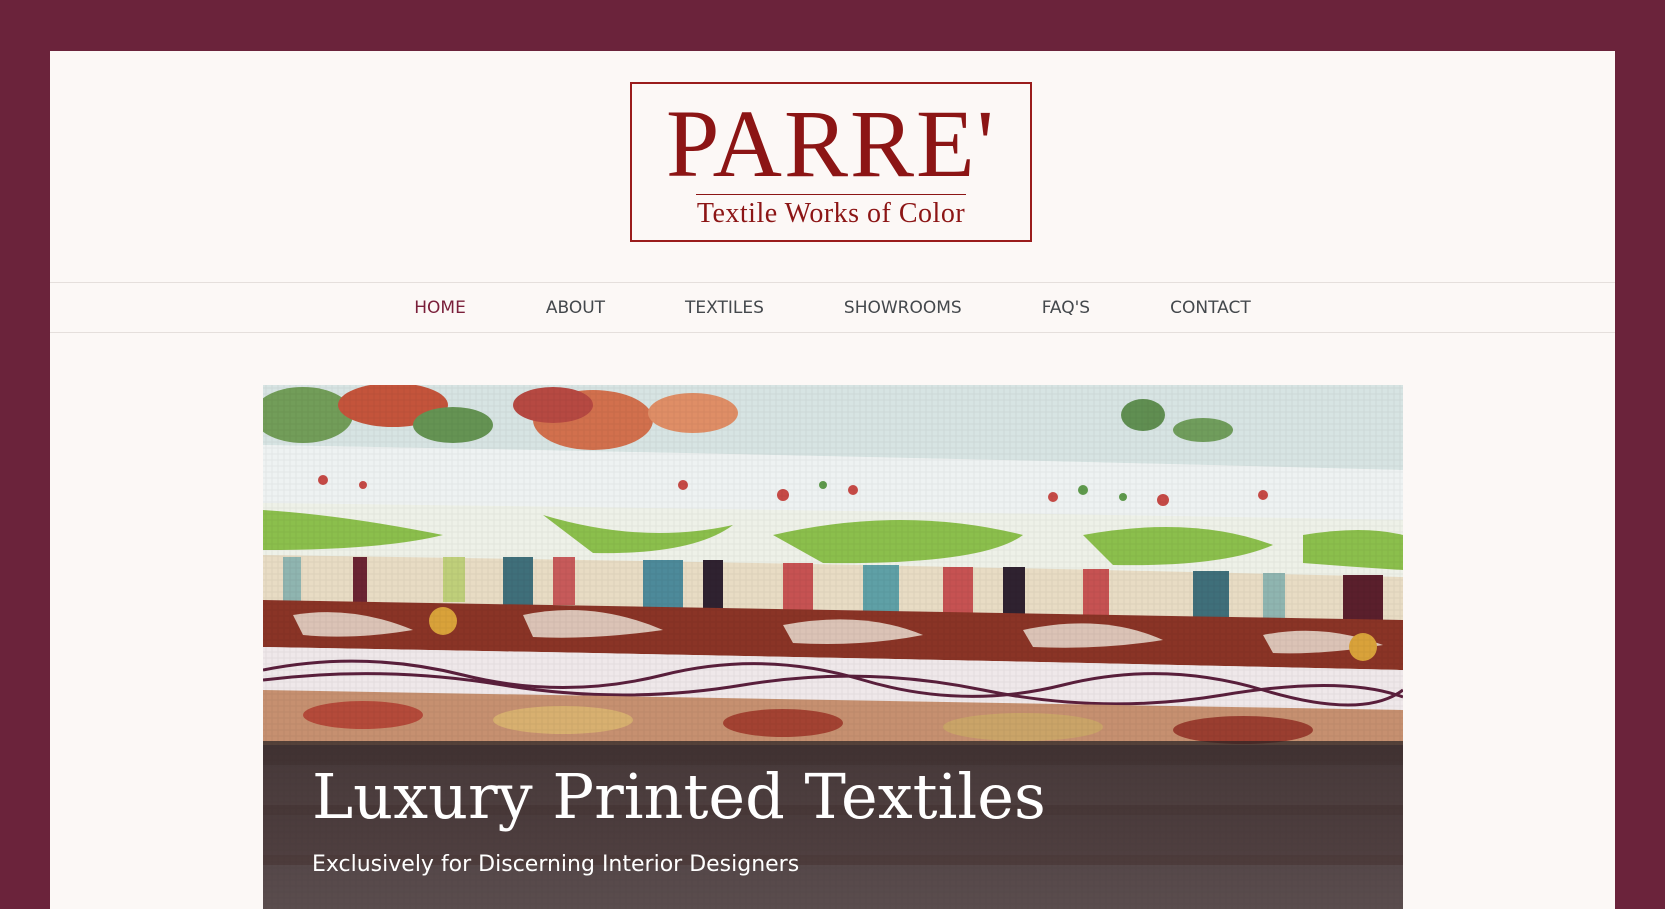  What do you see at coordinates (1210, 308) in the screenshot?
I see `nav-item-contact: CONTACT` at bounding box center [1210, 308].